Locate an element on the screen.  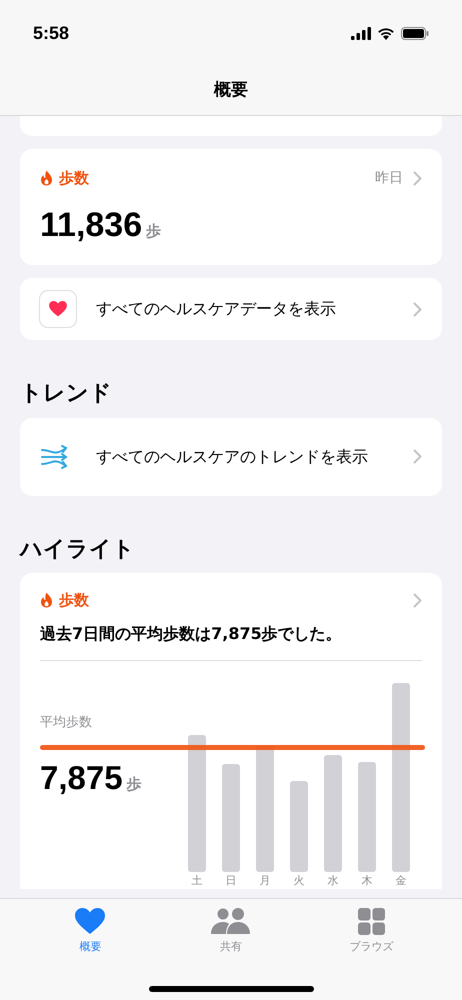
steps-card: 歩数 昨日 11,836 歩 is located at coordinates (231, 207).